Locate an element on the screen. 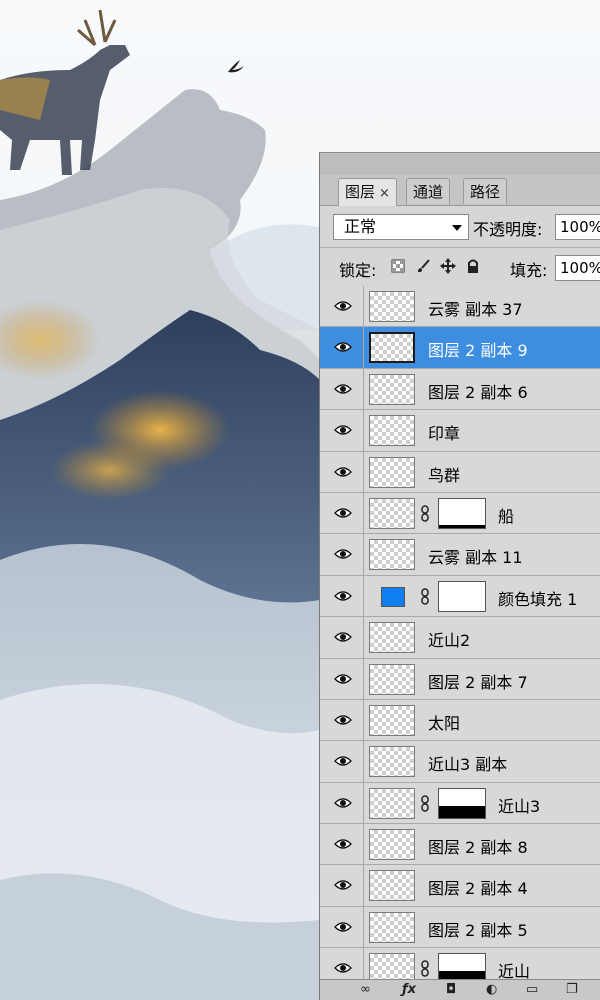 The height and width of the screenshot is (1000, 600). link-icon: ∞ is located at coordinates (365, 989).